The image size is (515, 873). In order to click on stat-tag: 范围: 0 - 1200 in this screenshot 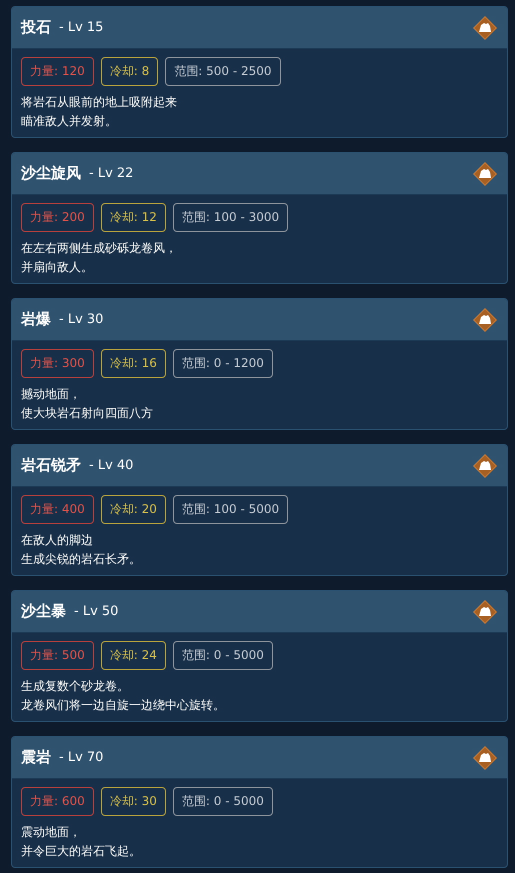, I will do `click(222, 363)`.